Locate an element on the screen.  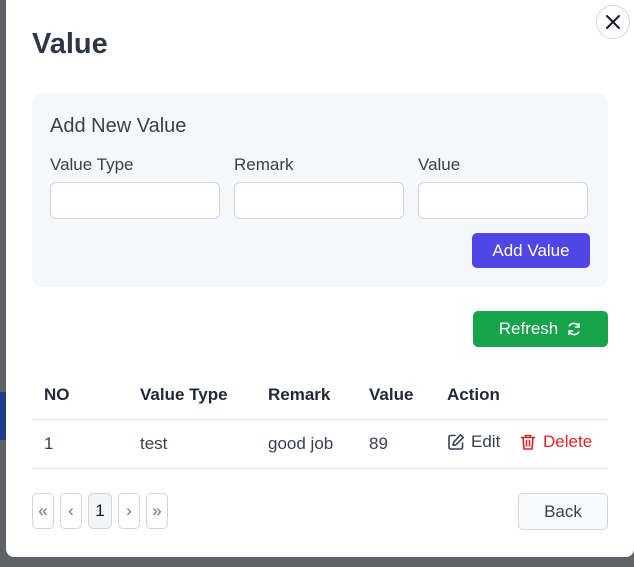
back-button: Back is located at coordinates (563, 511).